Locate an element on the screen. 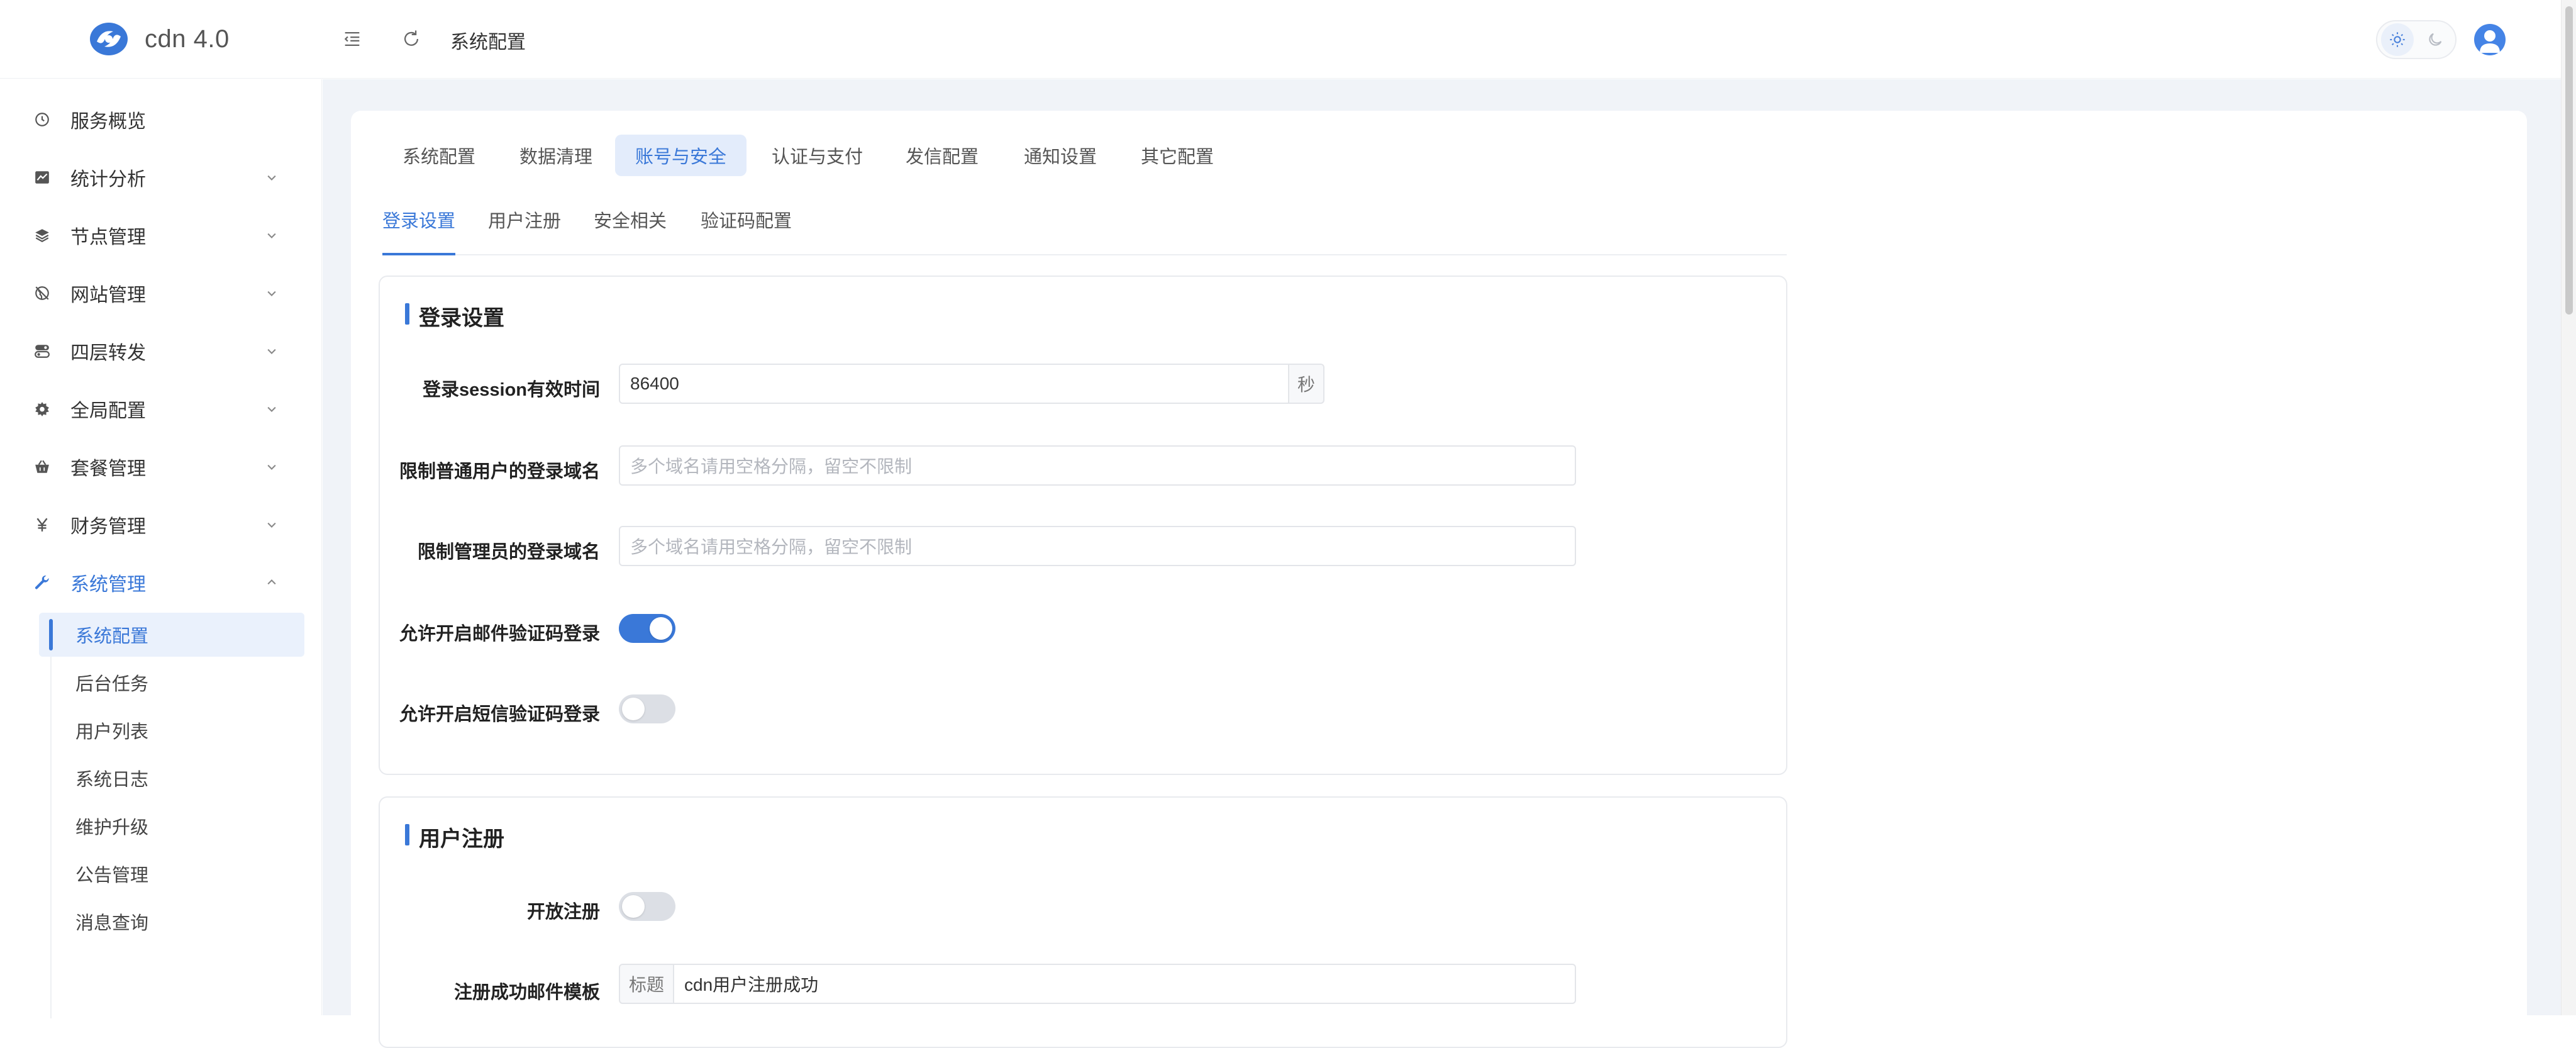 The height and width of the screenshot is (1048, 2576). sidebar-subitem-messages: 消息查询 is located at coordinates (171, 922).